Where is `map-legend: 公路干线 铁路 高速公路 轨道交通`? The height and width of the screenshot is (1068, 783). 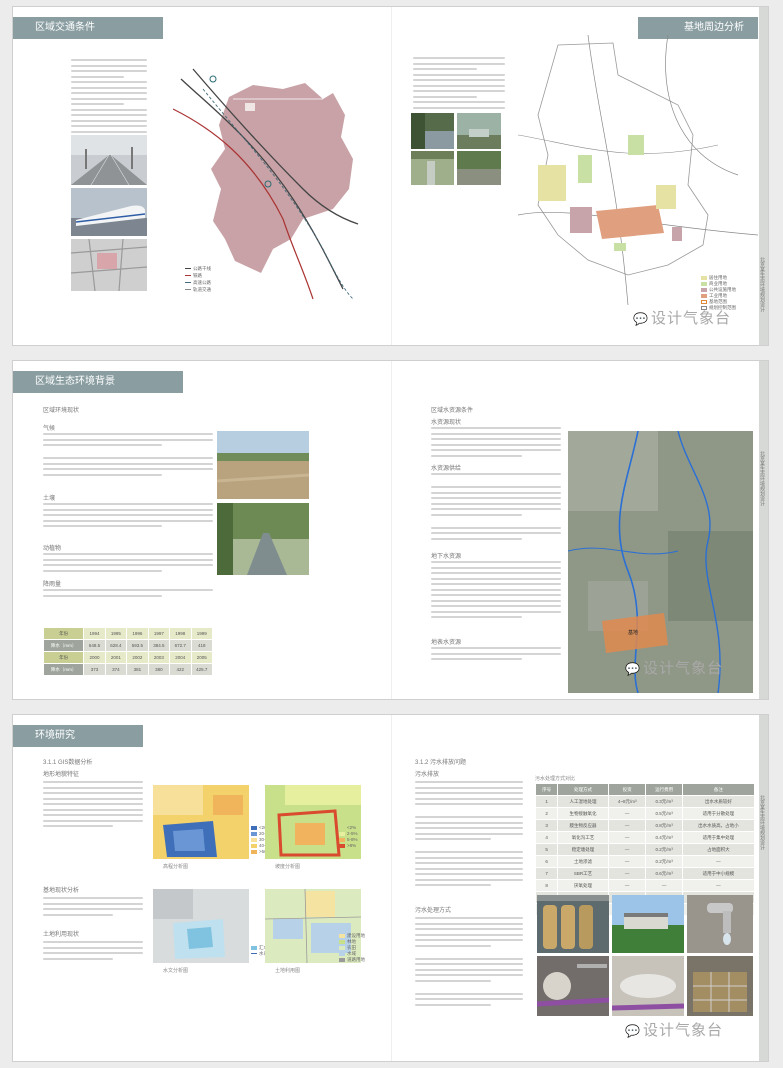 map-legend: 公路干线 铁路 高速公路 轨道交通 is located at coordinates (198, 279).